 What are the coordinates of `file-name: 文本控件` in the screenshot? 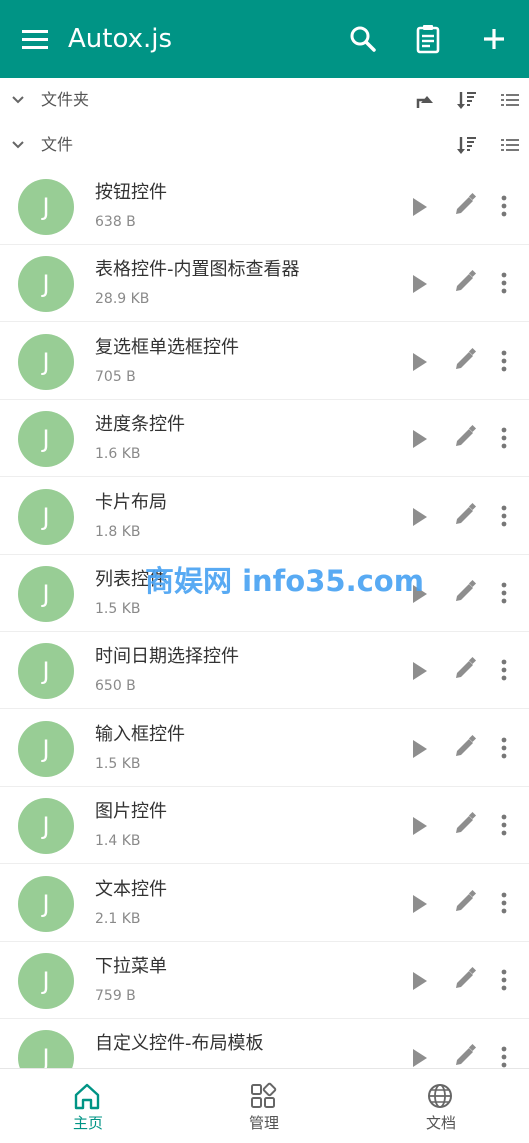 It's located at (131, 889).